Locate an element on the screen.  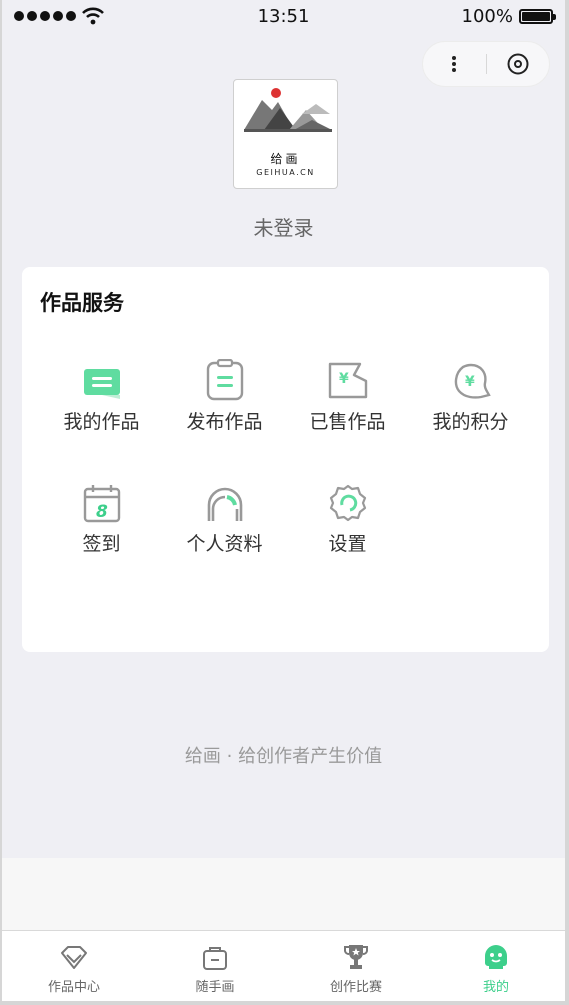
services-title: 作品服务 is located at coordinates (82, 303).